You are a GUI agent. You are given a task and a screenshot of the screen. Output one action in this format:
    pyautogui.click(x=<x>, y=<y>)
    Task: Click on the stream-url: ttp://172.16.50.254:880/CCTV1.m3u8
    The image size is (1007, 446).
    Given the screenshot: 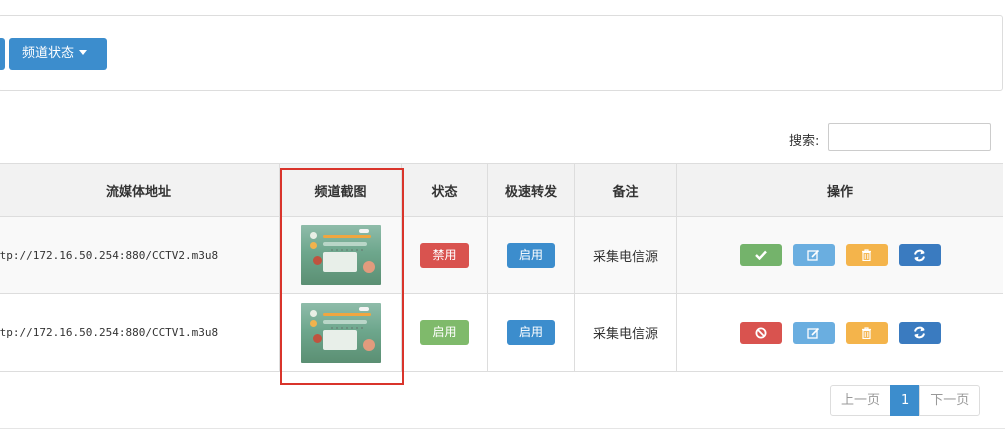 What is the action you would take?
    pyautogui.click(x=109, y=332)
    